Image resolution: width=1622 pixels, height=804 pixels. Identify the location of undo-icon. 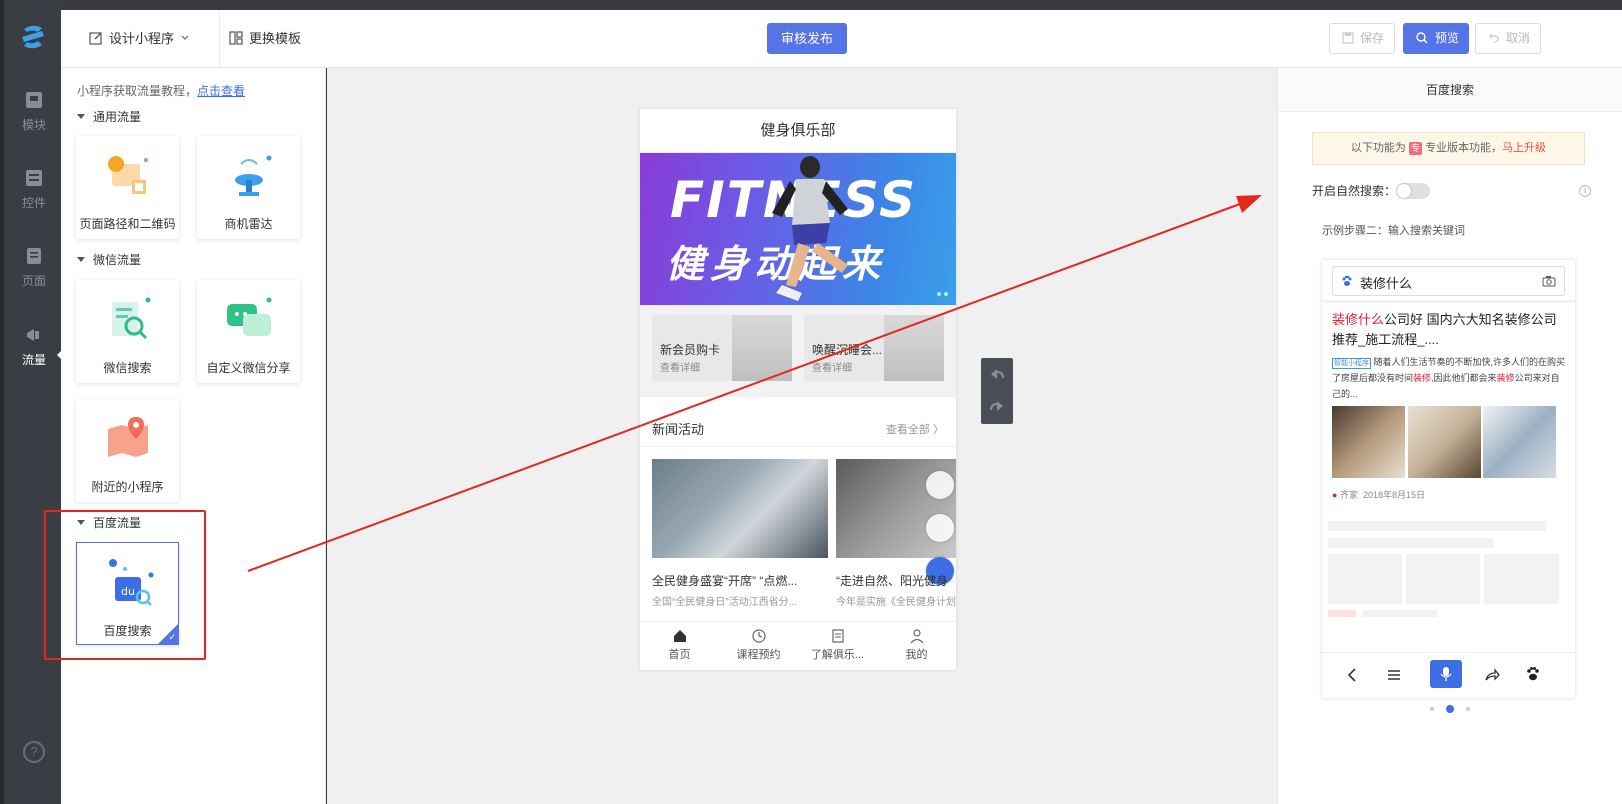
(997, 374).